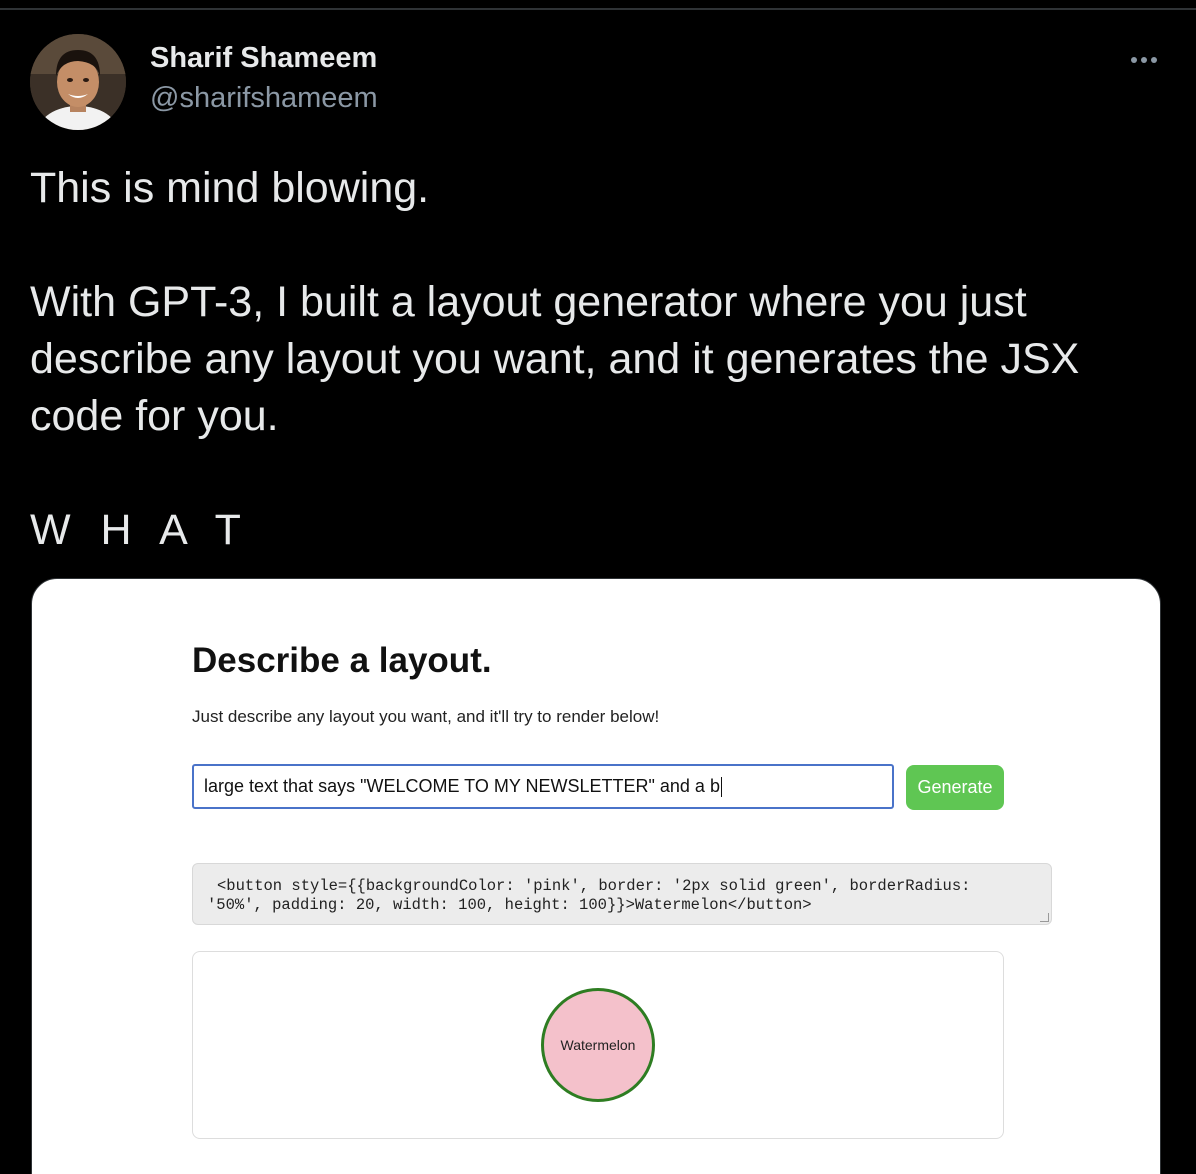 The height and width of the screenshot is (1174, 1196). What do you see at coordinates (140, 530) in the screenshot?
I see `tweet-text-line: W H A T` at bounding box center [140, 530].